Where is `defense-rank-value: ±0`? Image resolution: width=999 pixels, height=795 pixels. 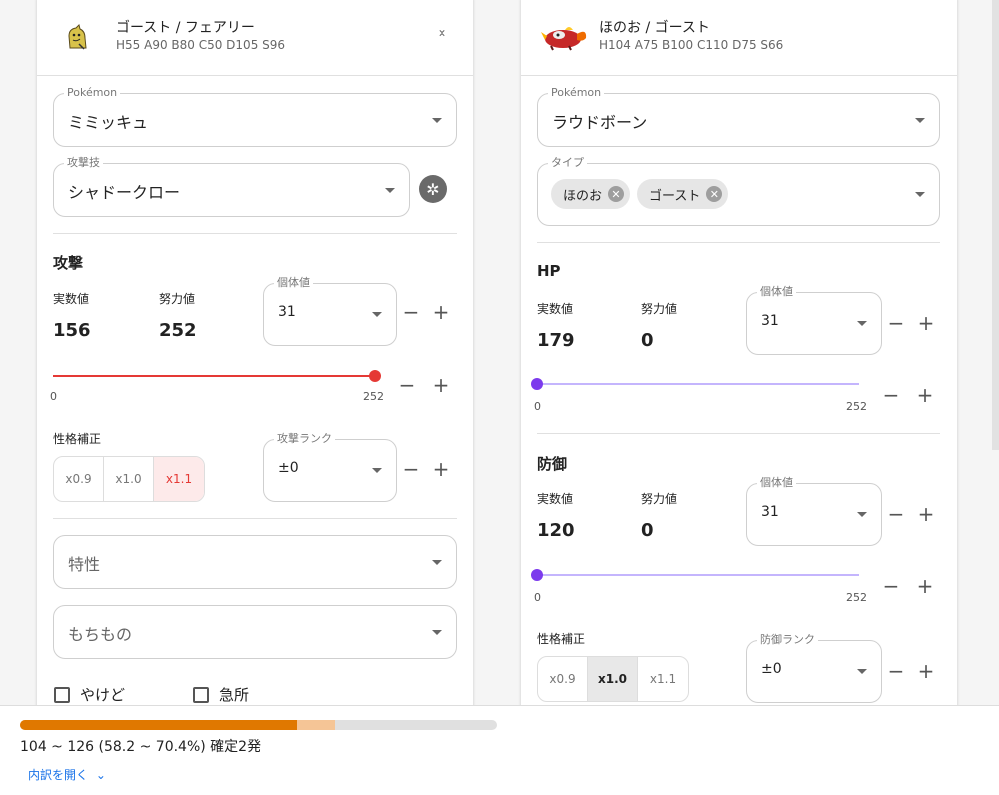 defense-rank-value: ±0 is located at coordinates (771, 669).